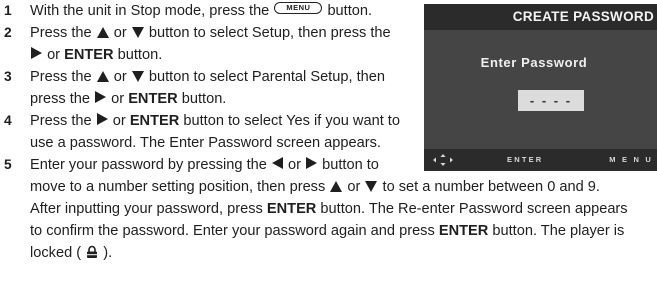 The height and width of the screenshot is (287, 657). Describe the element at coordinates (108, 253) in the screenshot. I see `step-text: ).` at that location.